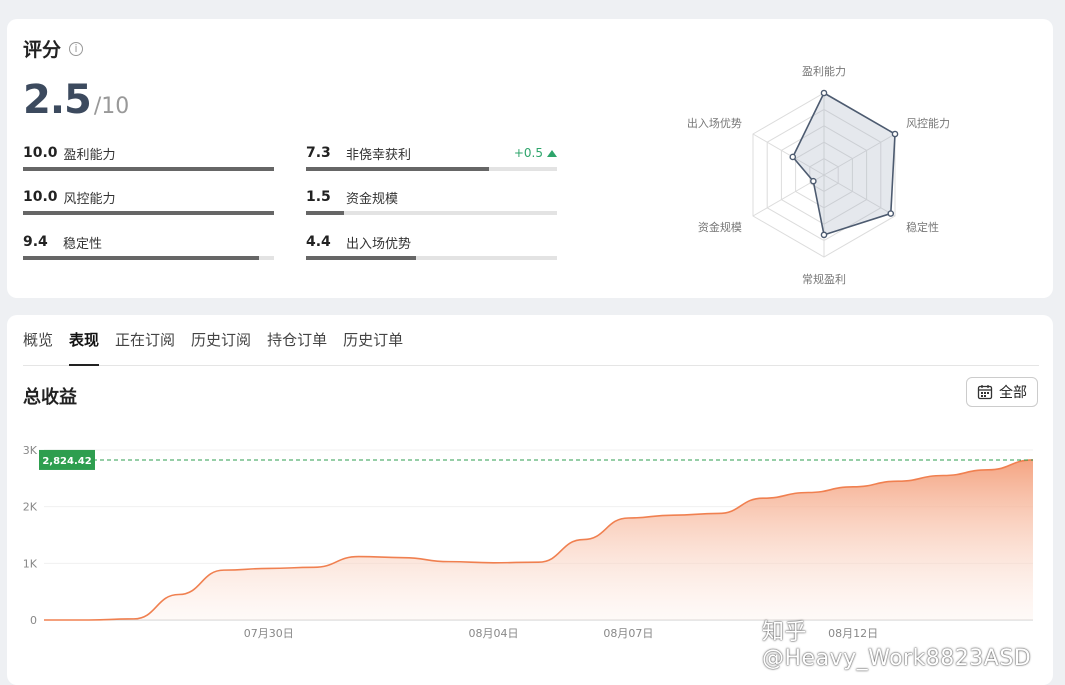 The image size is (1065, 685). I want to click on metric-delta: +0.5, so click(535, 153).